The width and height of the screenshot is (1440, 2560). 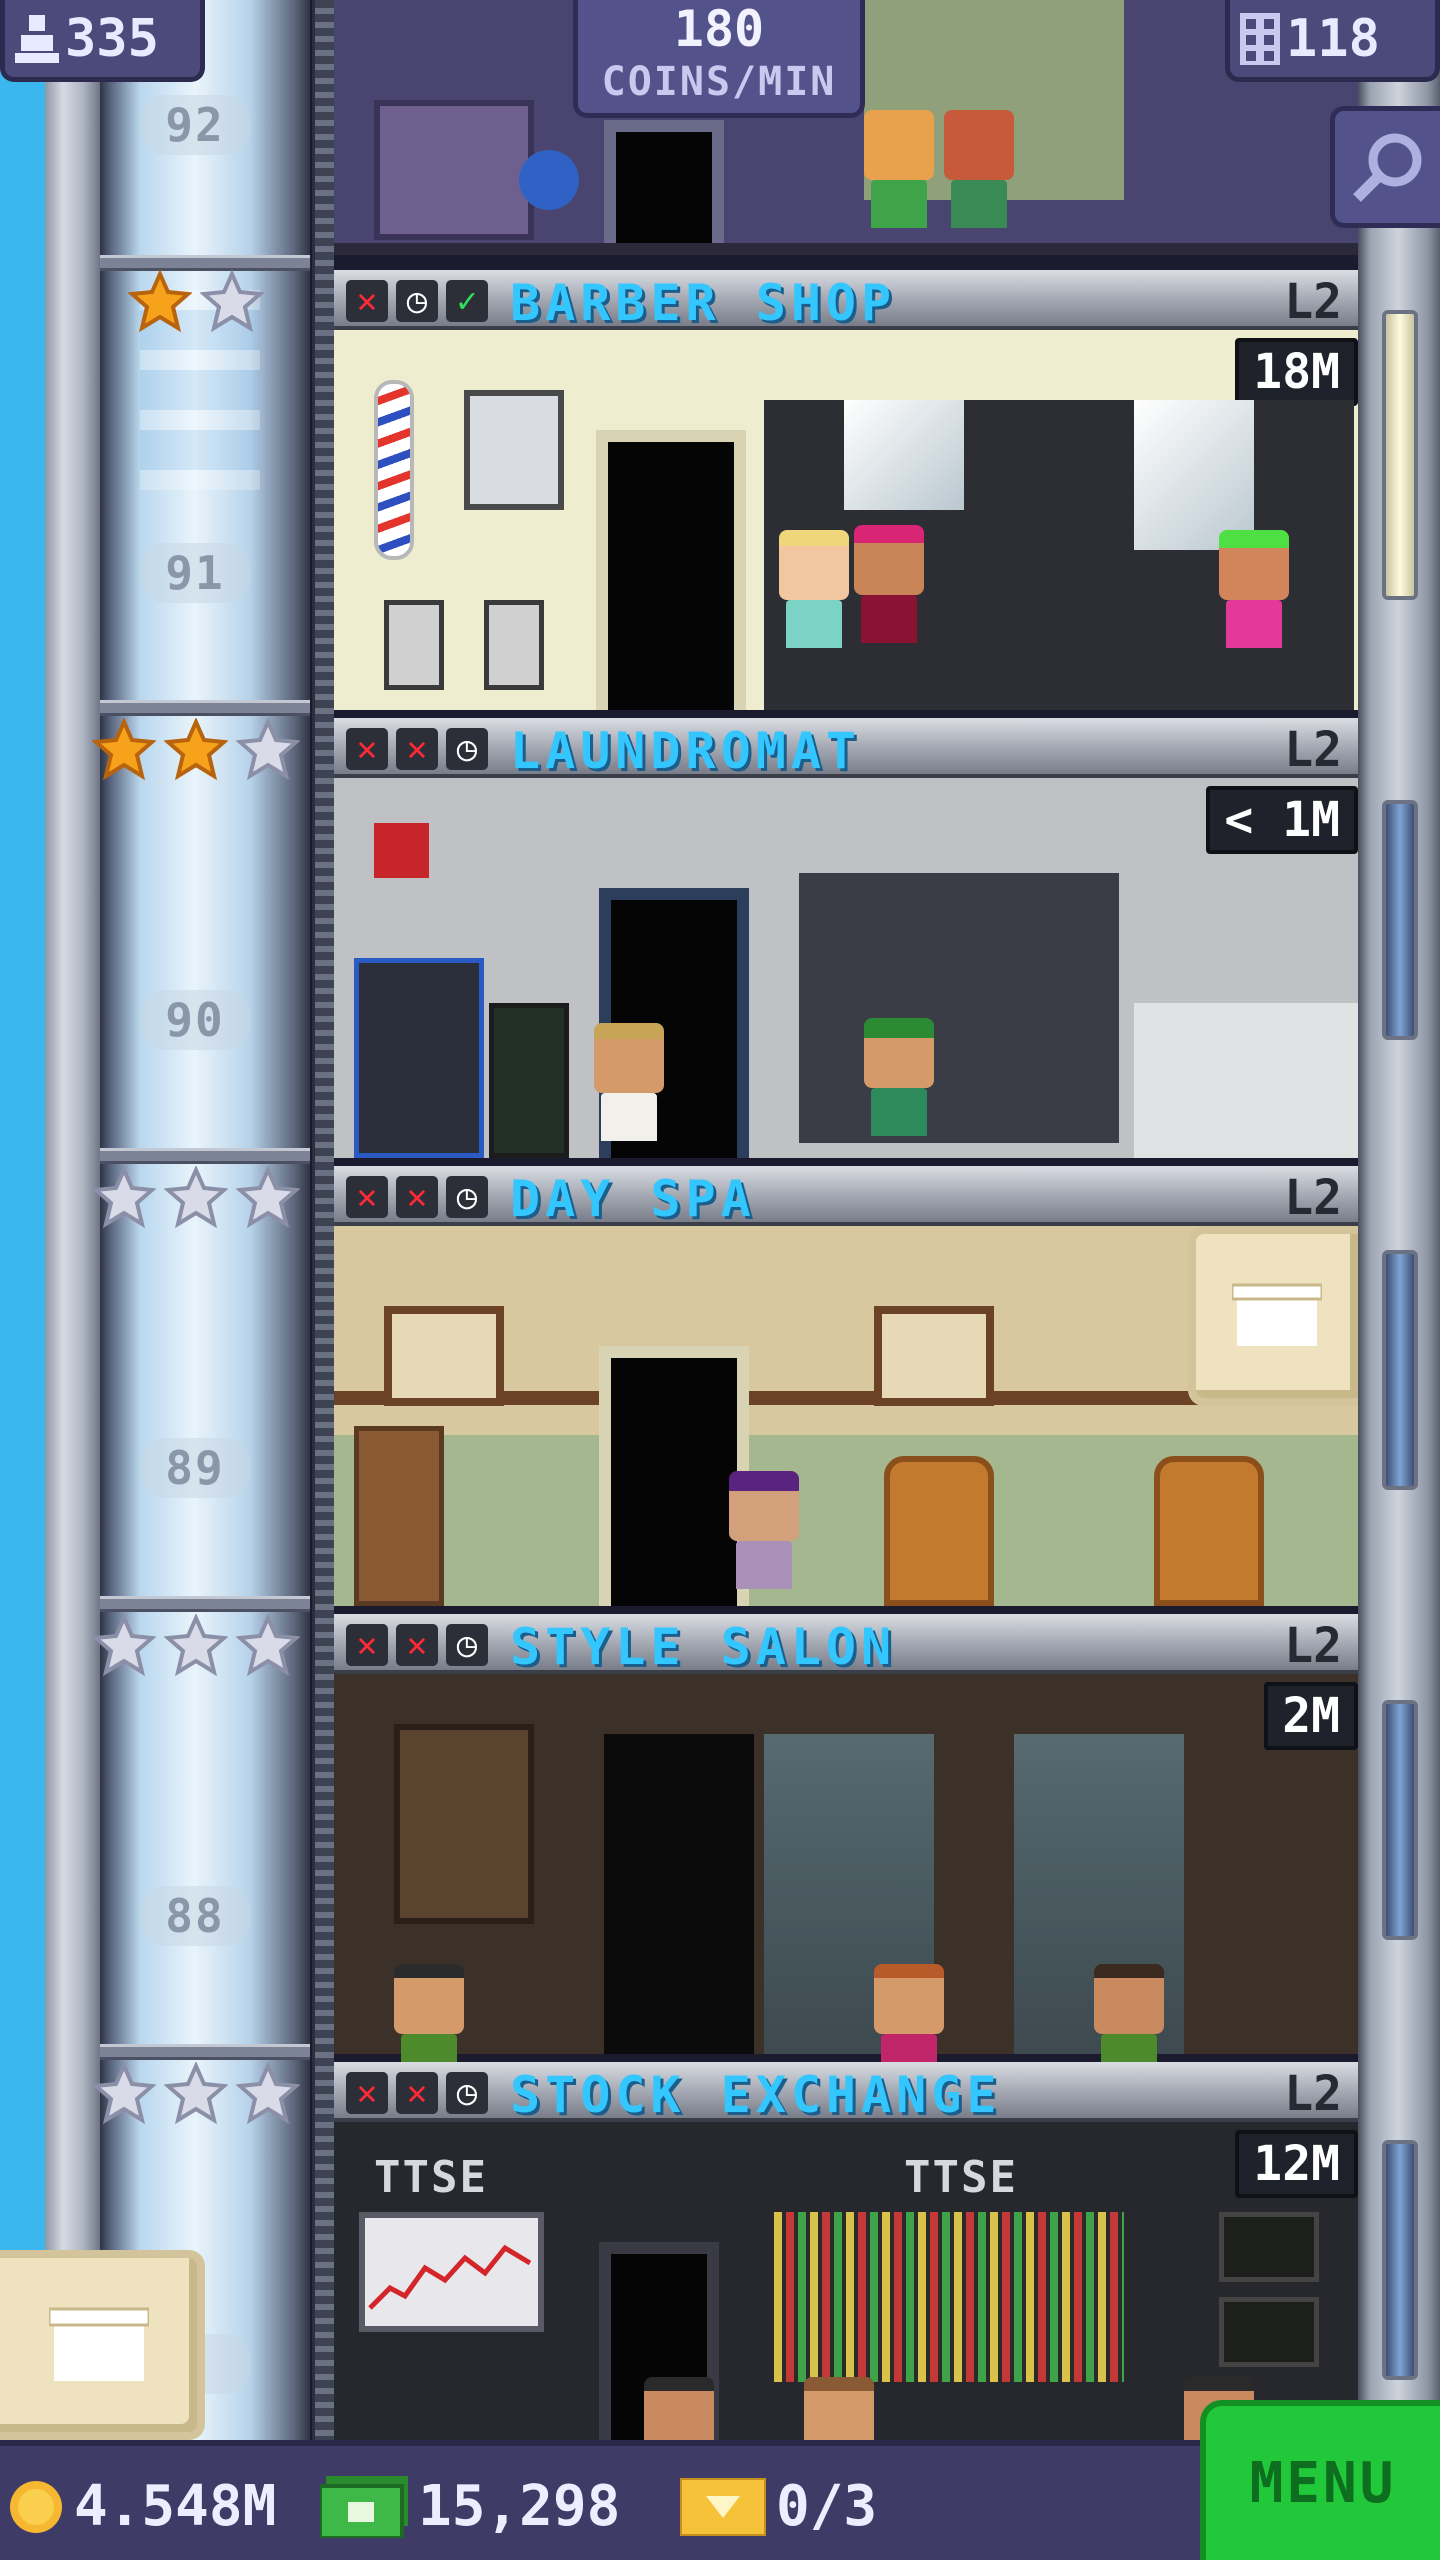 I want to click on tickets-value: 0/3, so click(x=827, y=2506).